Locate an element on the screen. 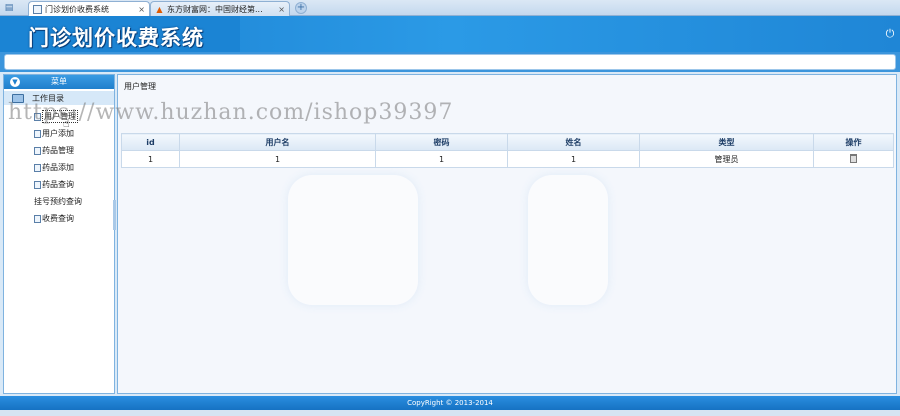 This screenshot has height=416, width=900. sidebar-item-drug-management: 药品管理 is located at coordinates (74, 150).